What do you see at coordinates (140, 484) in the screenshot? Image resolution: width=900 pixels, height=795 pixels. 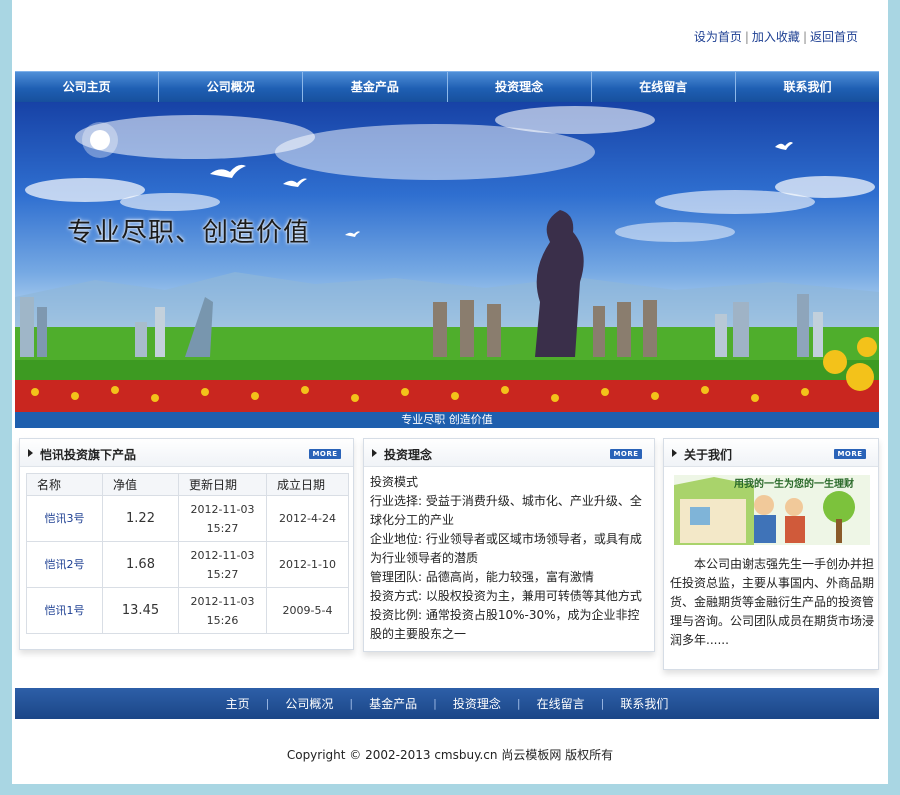 I see `column-header: 净值` at bounding box center [140, 484].